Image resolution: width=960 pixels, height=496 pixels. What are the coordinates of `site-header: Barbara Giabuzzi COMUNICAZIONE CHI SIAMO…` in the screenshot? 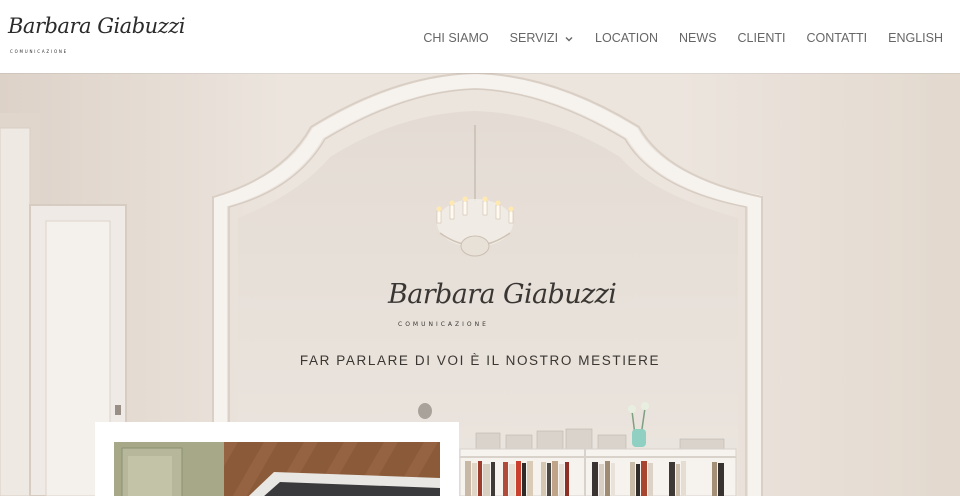 It's located at (480, 36).